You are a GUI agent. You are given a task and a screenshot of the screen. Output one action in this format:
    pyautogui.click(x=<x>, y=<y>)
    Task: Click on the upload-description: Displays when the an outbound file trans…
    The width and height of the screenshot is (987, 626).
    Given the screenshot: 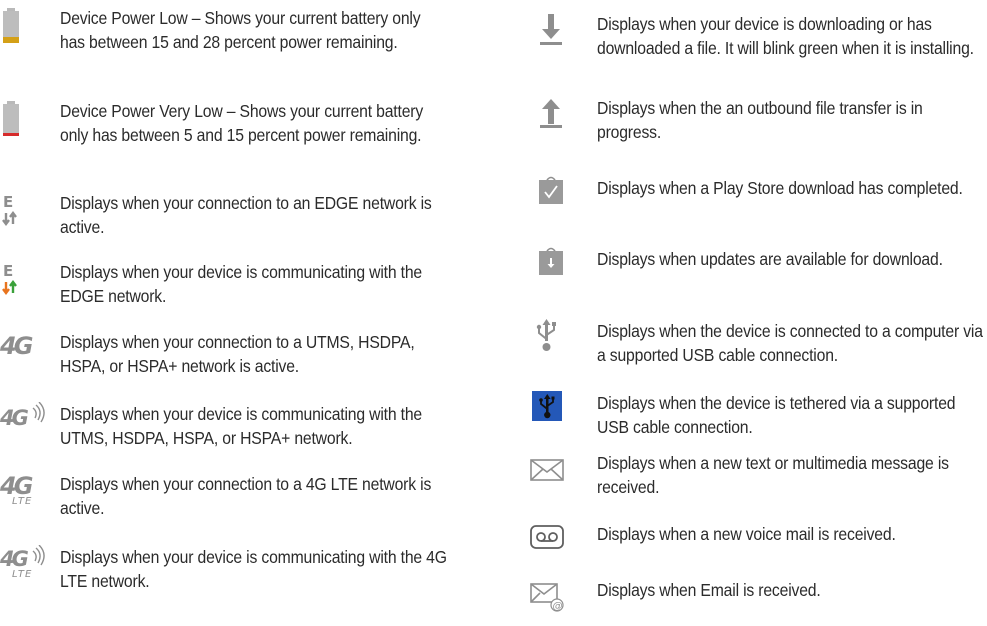 What is the action you would take?
    pyautogui.click(x=760, y=120)
    